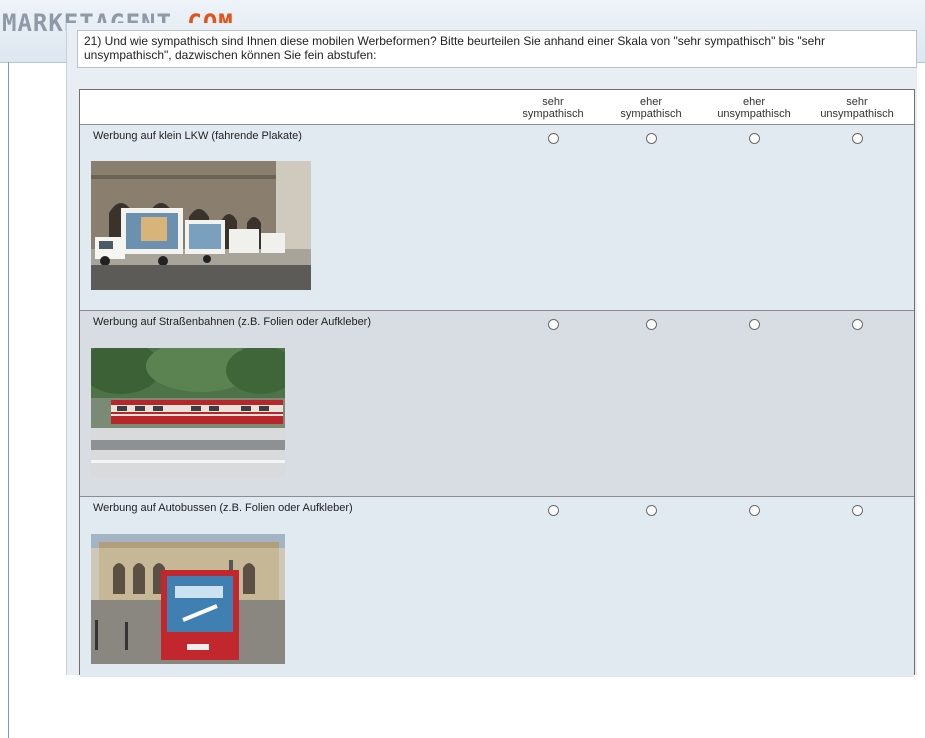 The height and width of the screenshot is (738, 925). I want to click on scale-header-very-likeable: sehr sympathisch, so click(553, 108).